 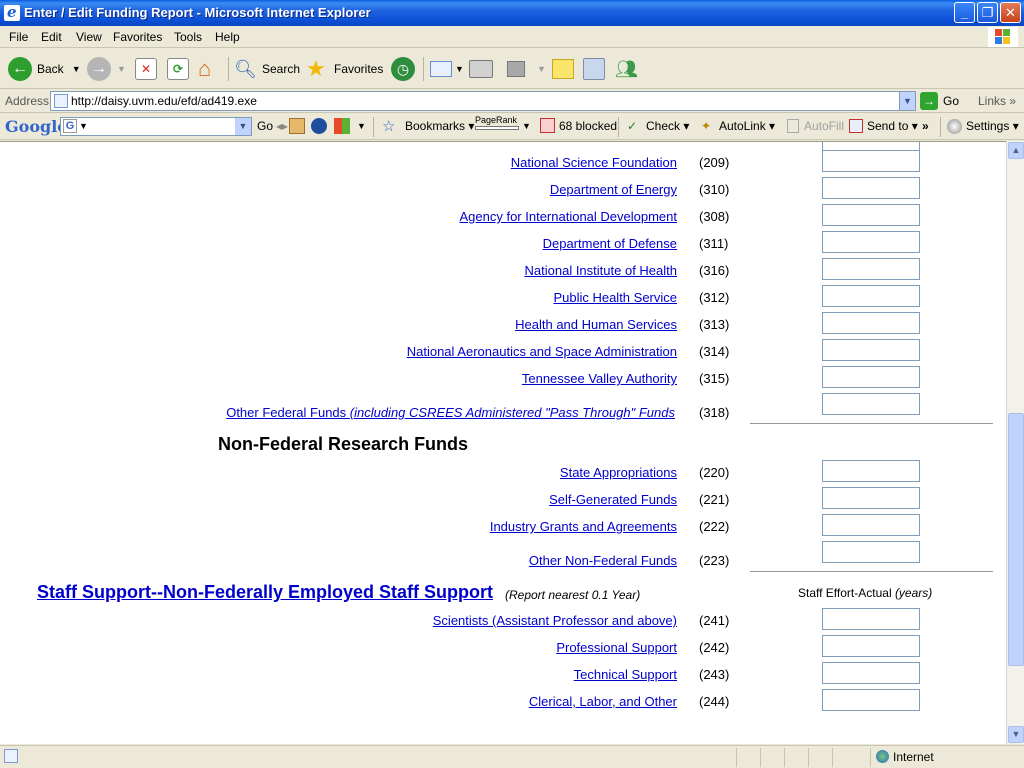 I want to click on funding-source-link: Public Health Service, so click(x=615, y=297).